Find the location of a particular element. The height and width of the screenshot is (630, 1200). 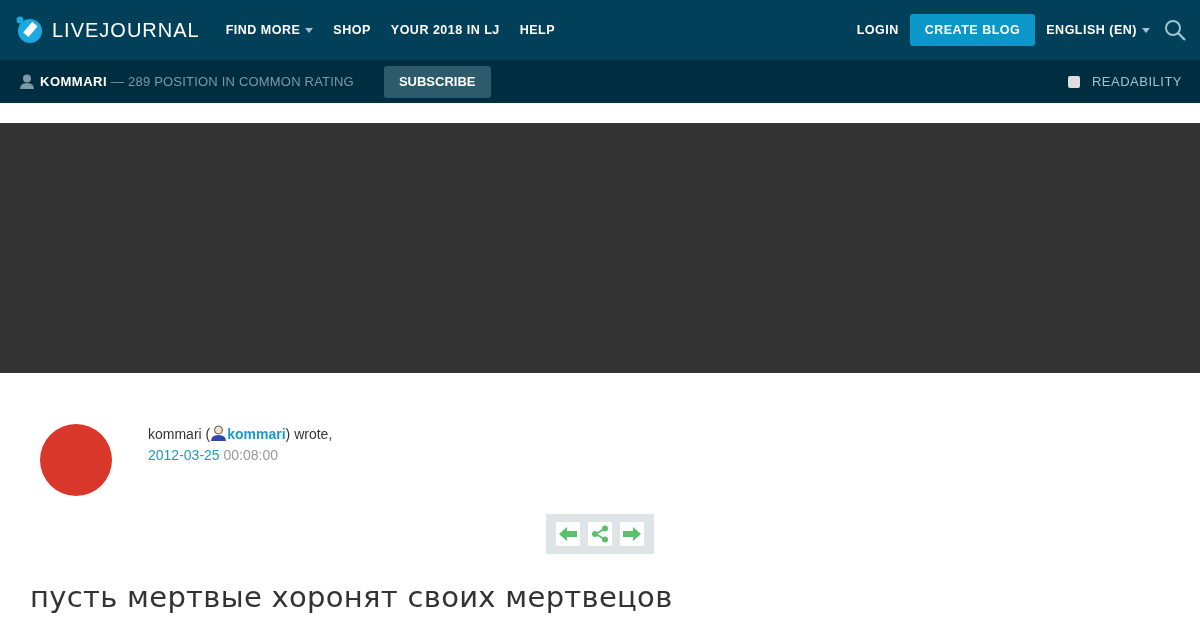

nav-link: HELP is located at coordinates (537, 30).